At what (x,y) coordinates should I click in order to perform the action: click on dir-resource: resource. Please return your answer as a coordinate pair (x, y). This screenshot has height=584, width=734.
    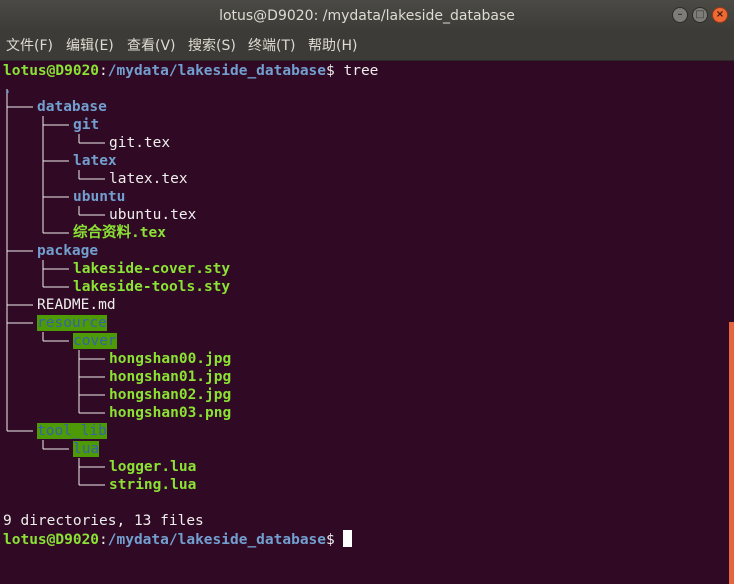
    Looking at the image, I should click on (72, 323).